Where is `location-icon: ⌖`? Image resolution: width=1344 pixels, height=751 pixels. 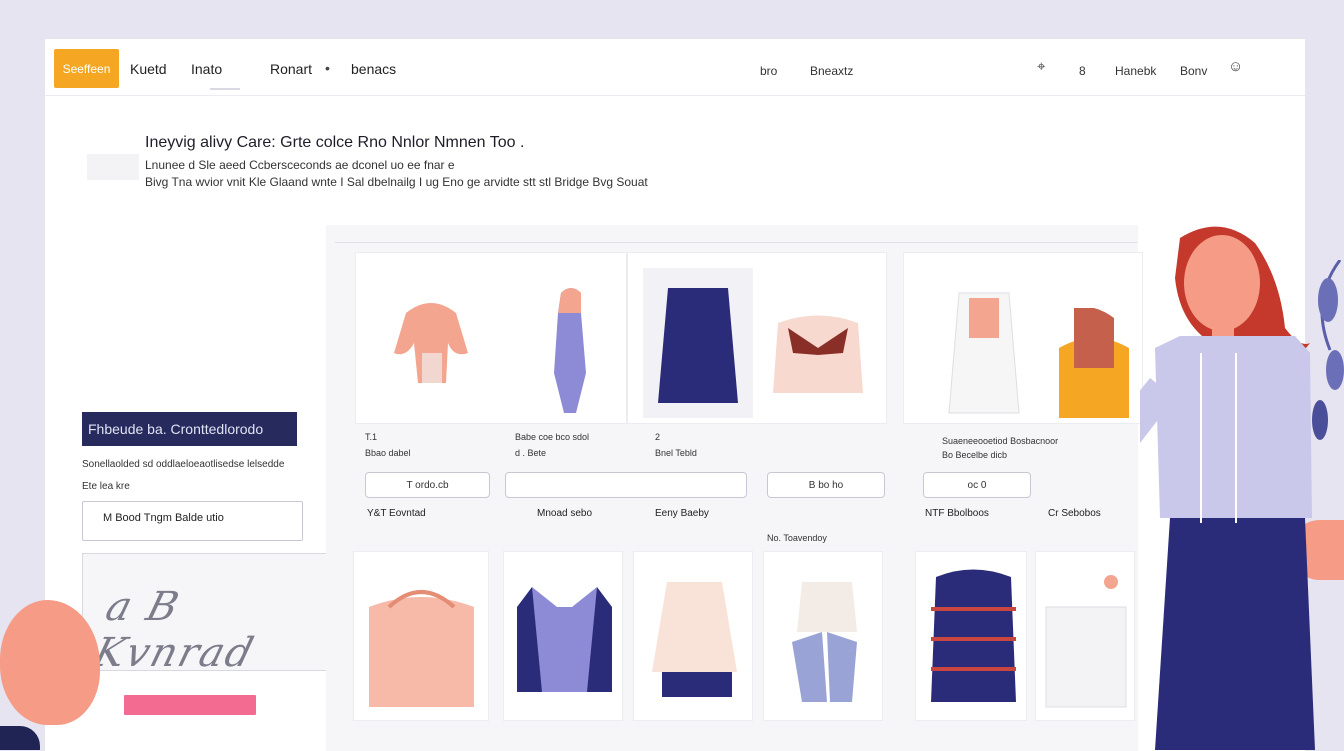 location-icon: ⌖ is located at coordinates (1041, 66).